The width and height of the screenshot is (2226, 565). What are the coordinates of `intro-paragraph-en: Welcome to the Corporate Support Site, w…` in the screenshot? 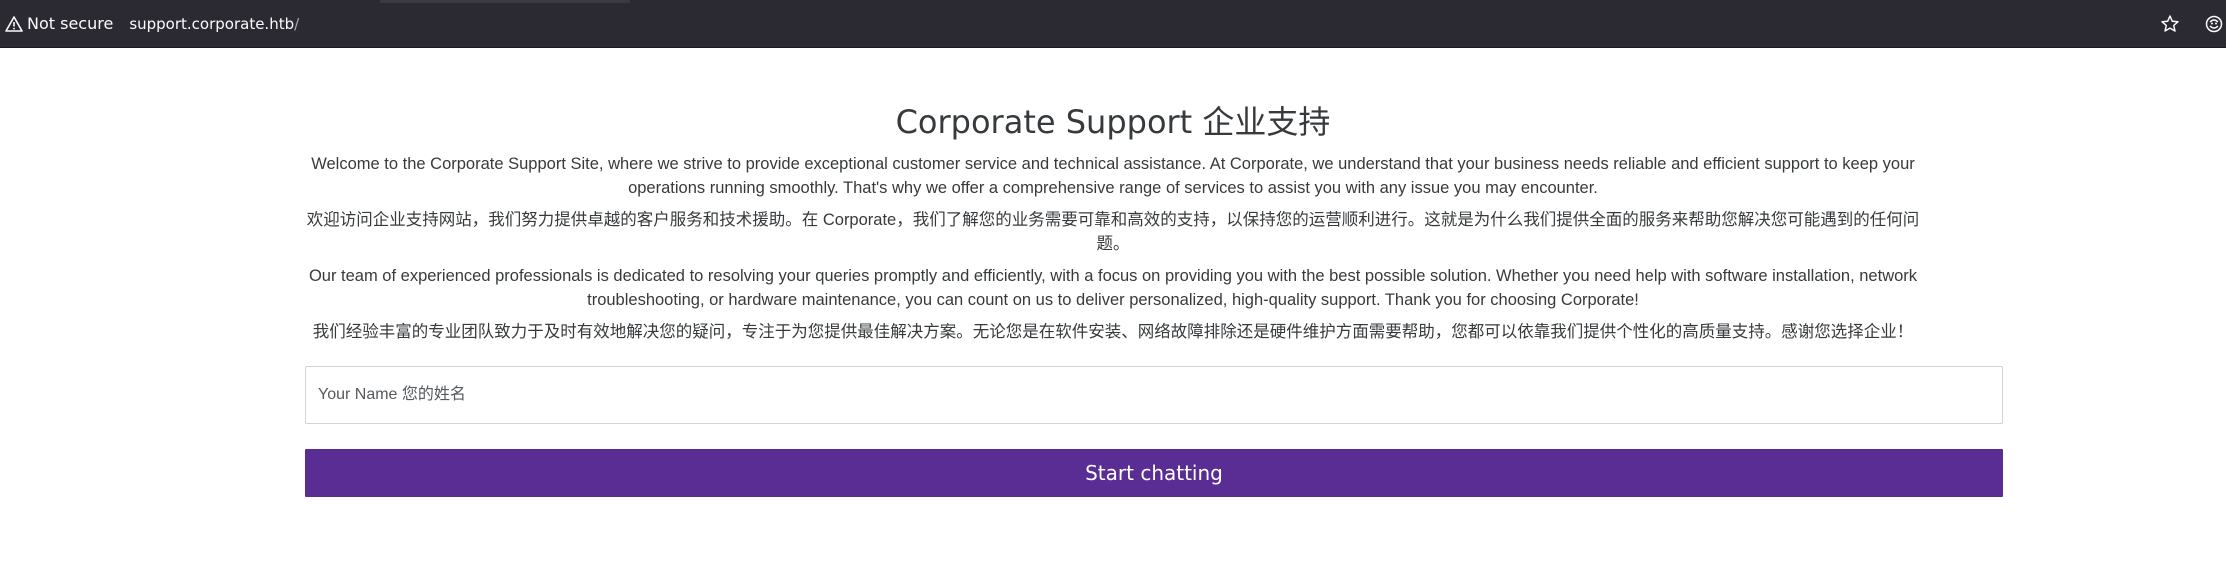 It's located at (1113, 176).